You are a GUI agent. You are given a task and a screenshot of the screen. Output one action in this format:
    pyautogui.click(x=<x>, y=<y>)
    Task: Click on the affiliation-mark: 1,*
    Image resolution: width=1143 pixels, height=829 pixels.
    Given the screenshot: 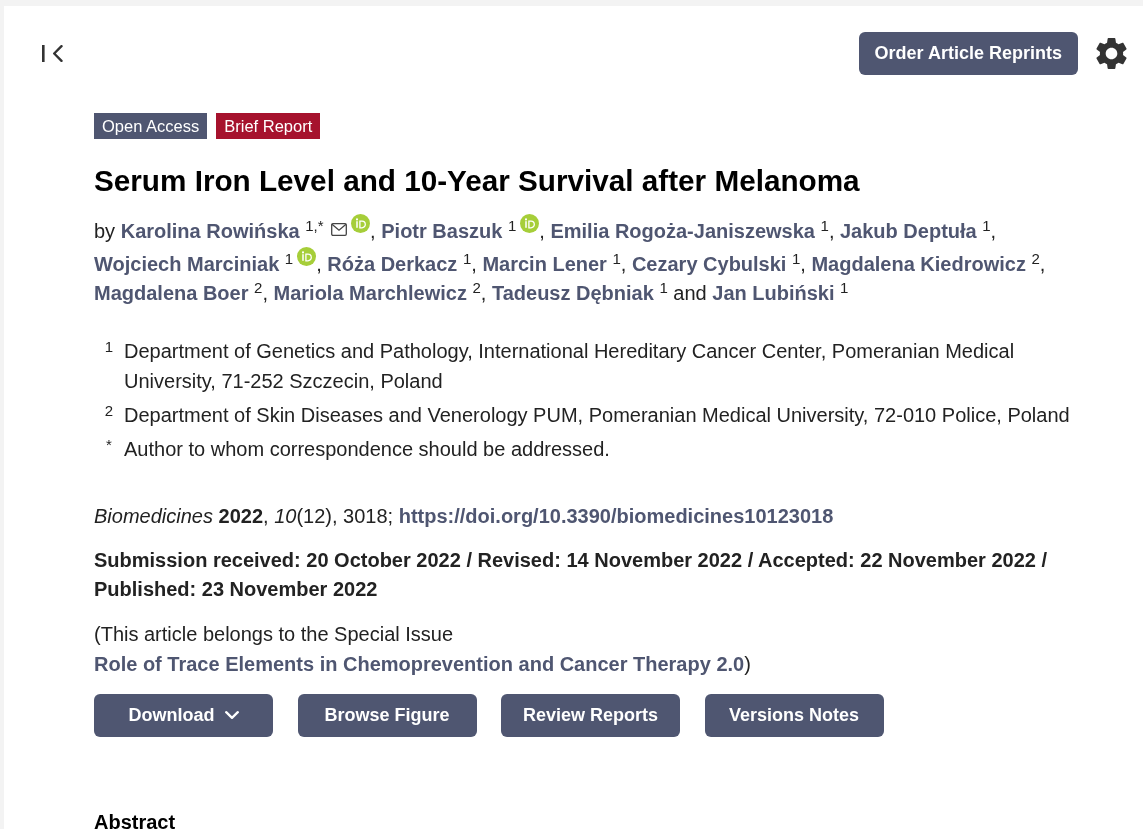 What is the action you would take?
    pyautogui.click(x=314, y=226)
    